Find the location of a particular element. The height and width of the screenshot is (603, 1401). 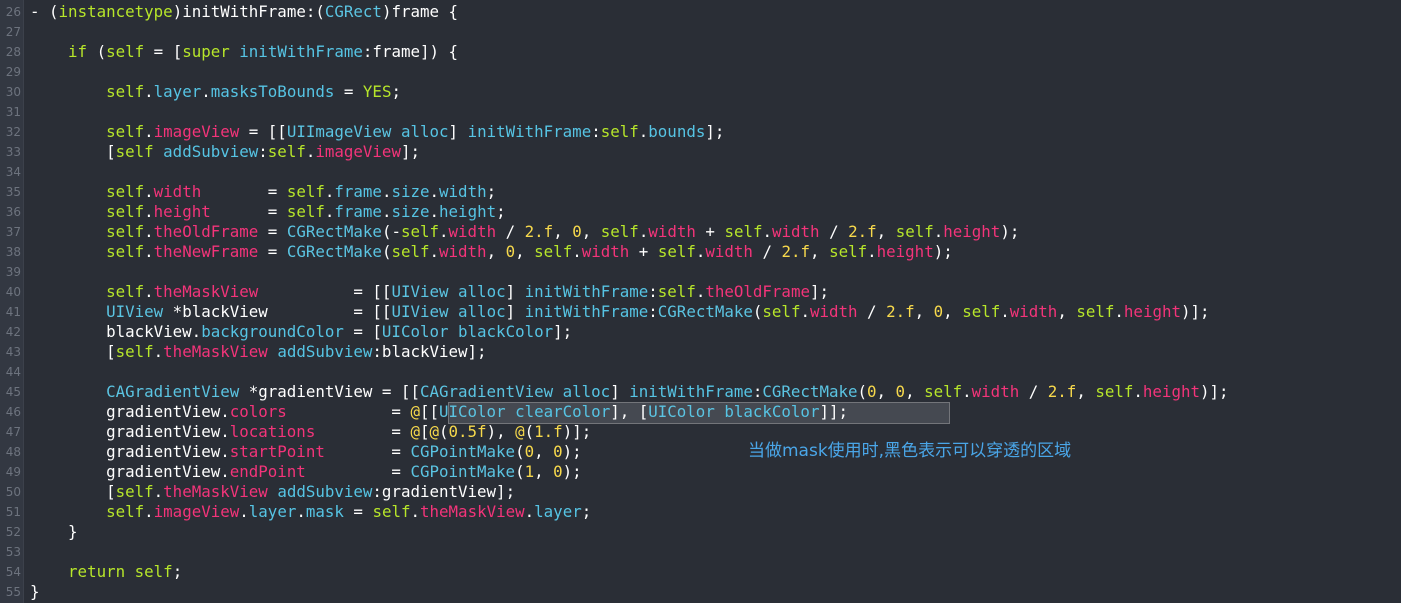

code-line: 52 } is located at coordinates (700, 532).